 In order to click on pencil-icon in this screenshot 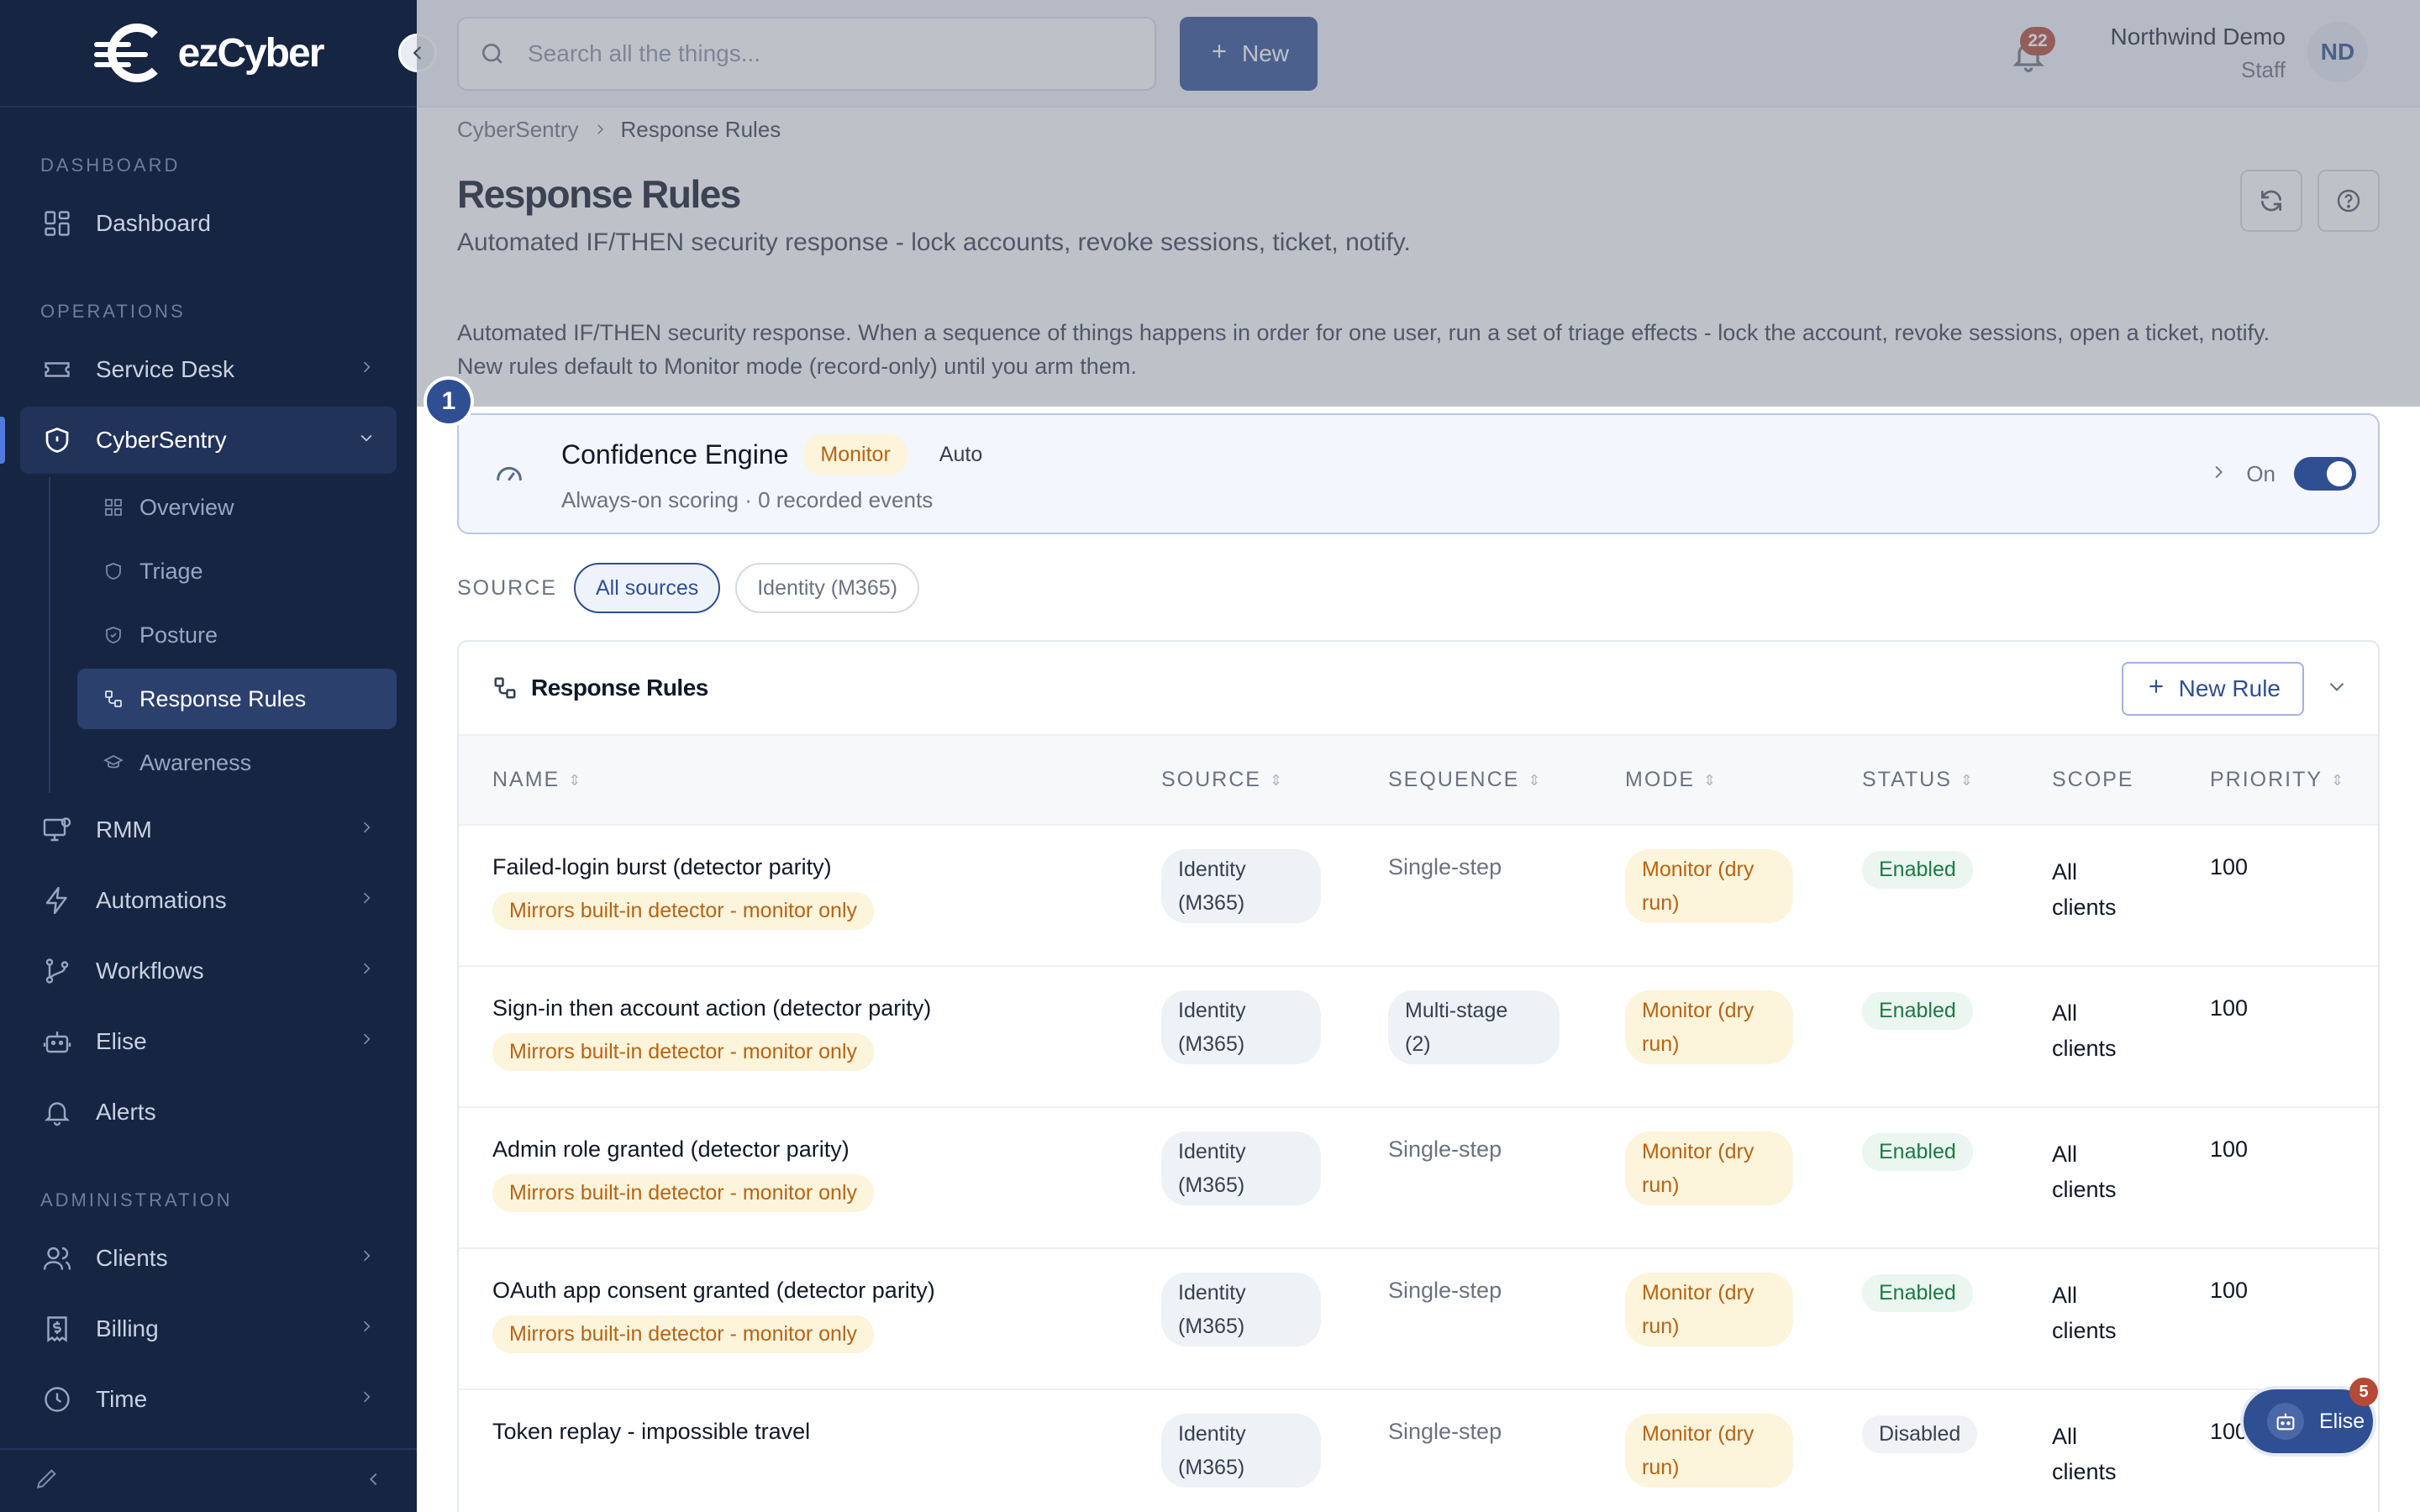, I will do `click(47, 1481)`.